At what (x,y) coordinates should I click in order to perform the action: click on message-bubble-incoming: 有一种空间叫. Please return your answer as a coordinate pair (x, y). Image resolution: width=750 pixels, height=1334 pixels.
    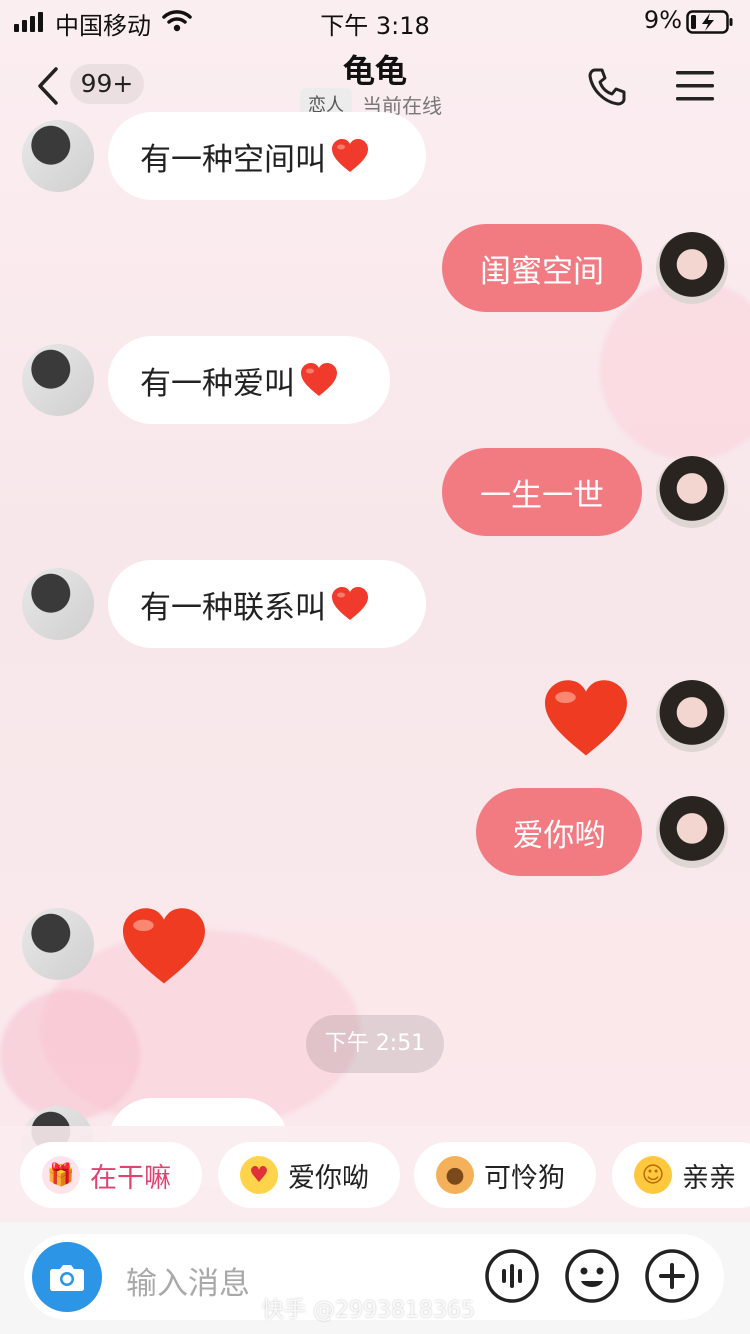
    Looking at the image, I should click on (267, 156).